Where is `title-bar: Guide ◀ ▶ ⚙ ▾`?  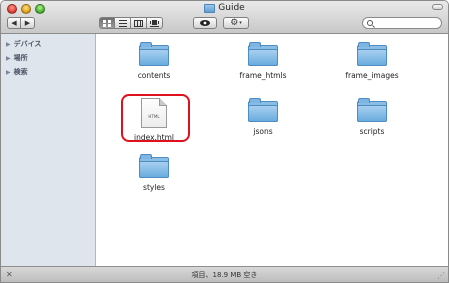
title-bar: Guide ◀ ▶ ⚙ ▾ is located at coordinates (224, 17).